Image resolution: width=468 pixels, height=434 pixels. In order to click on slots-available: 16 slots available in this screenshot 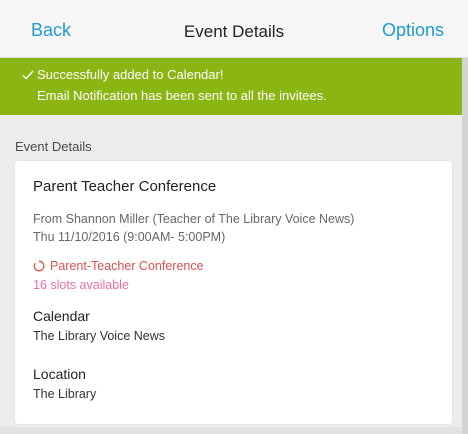, I will do `click(81, 285)`.